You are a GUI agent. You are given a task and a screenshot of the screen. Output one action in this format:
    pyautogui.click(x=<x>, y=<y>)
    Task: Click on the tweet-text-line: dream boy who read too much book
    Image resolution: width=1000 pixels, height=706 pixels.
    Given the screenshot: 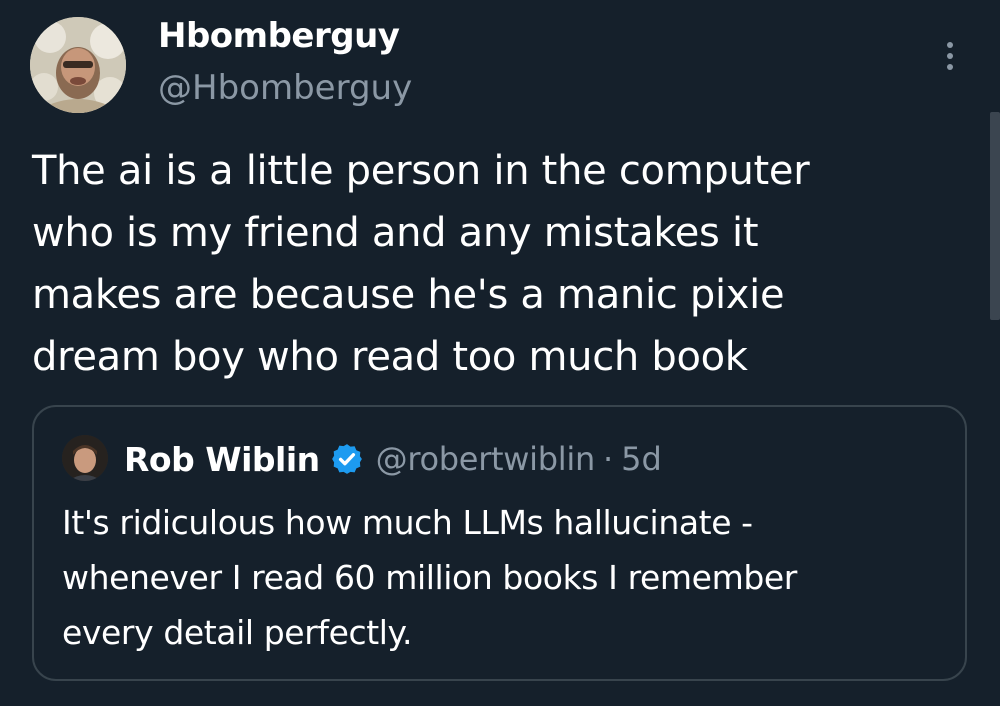 What is the action you would take?
    pyautogui.click(x=390, y=357)
    